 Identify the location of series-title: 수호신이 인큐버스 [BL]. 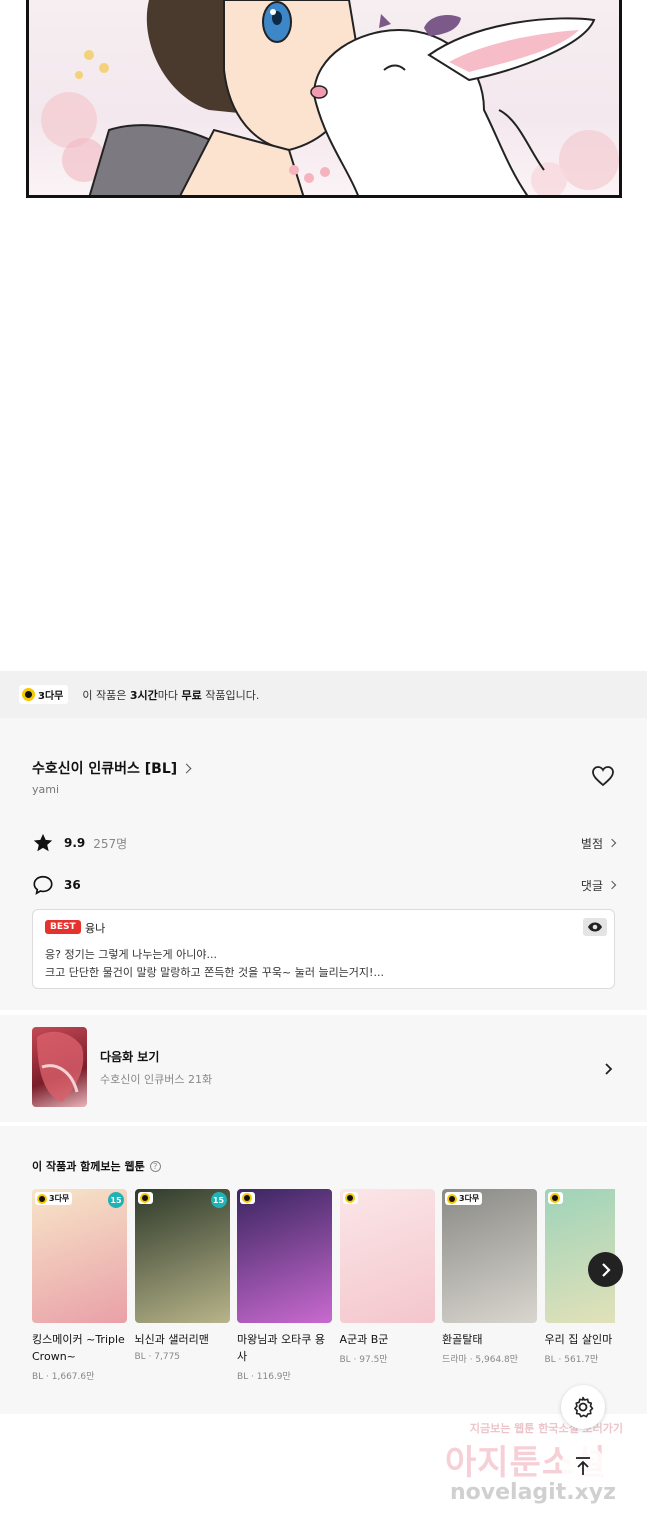
(105, 769).